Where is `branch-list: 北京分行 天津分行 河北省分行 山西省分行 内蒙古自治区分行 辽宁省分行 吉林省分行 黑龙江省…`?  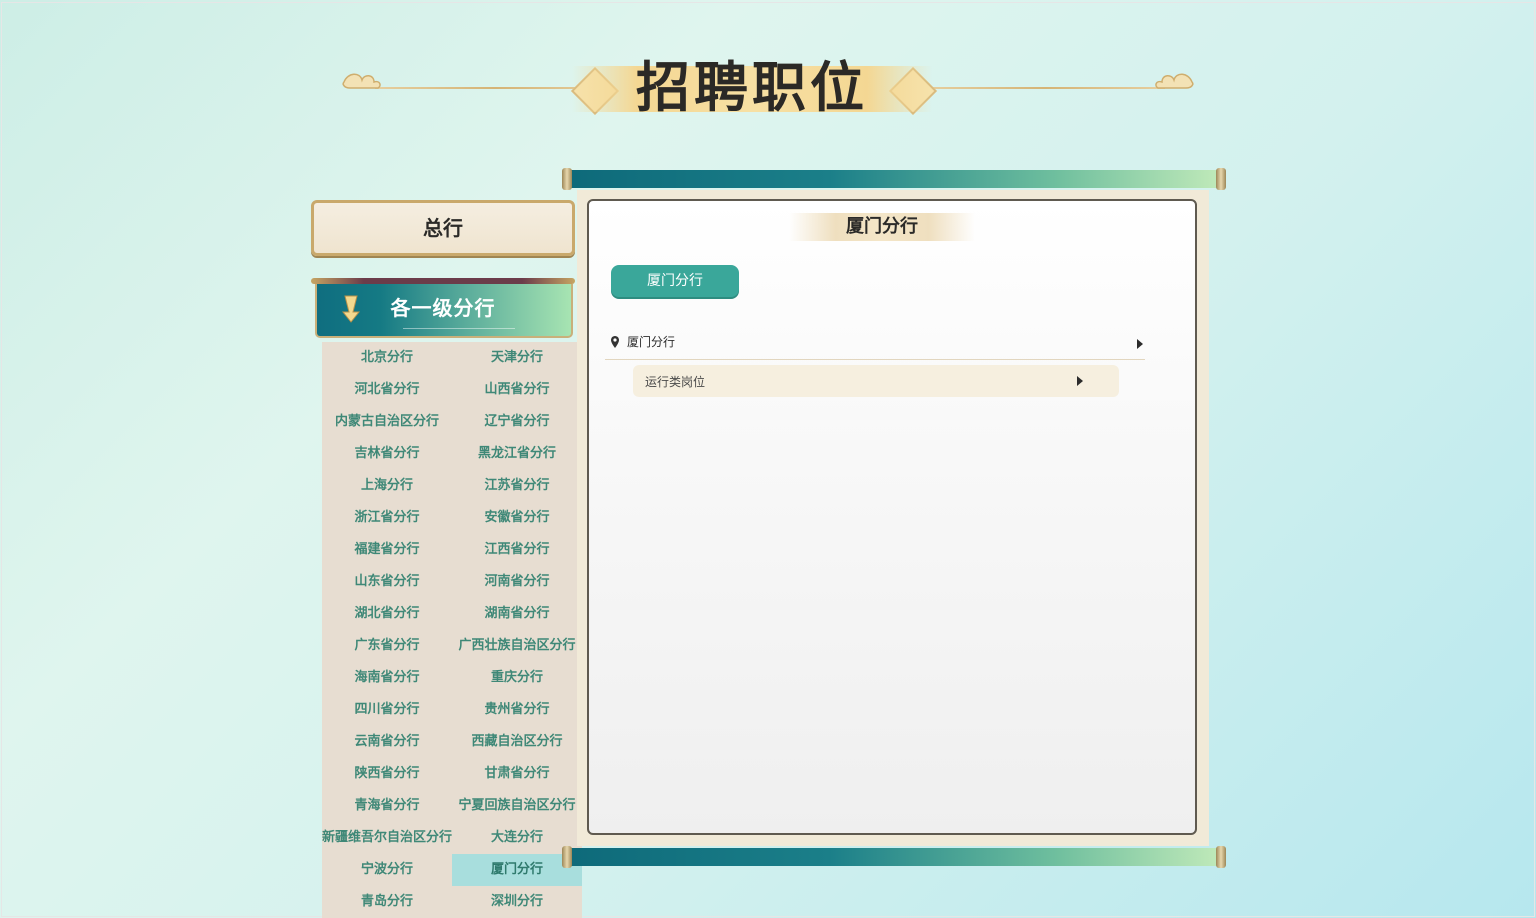
branch-list: 北京分行 天津分行 河北省分行 山西省分行 内蒙古自治区分行 辽宁省分行 吉林省分行 黑龙江省… is located at coordinates (452, 630).